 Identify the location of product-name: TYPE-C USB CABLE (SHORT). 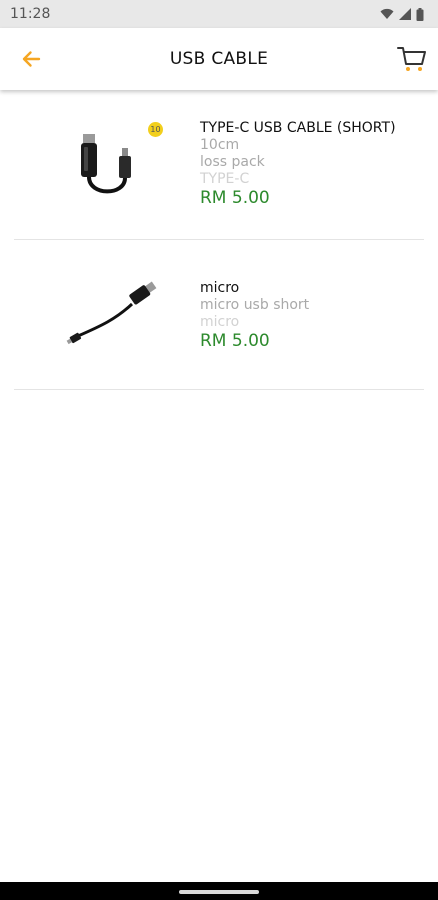
(298, 128).